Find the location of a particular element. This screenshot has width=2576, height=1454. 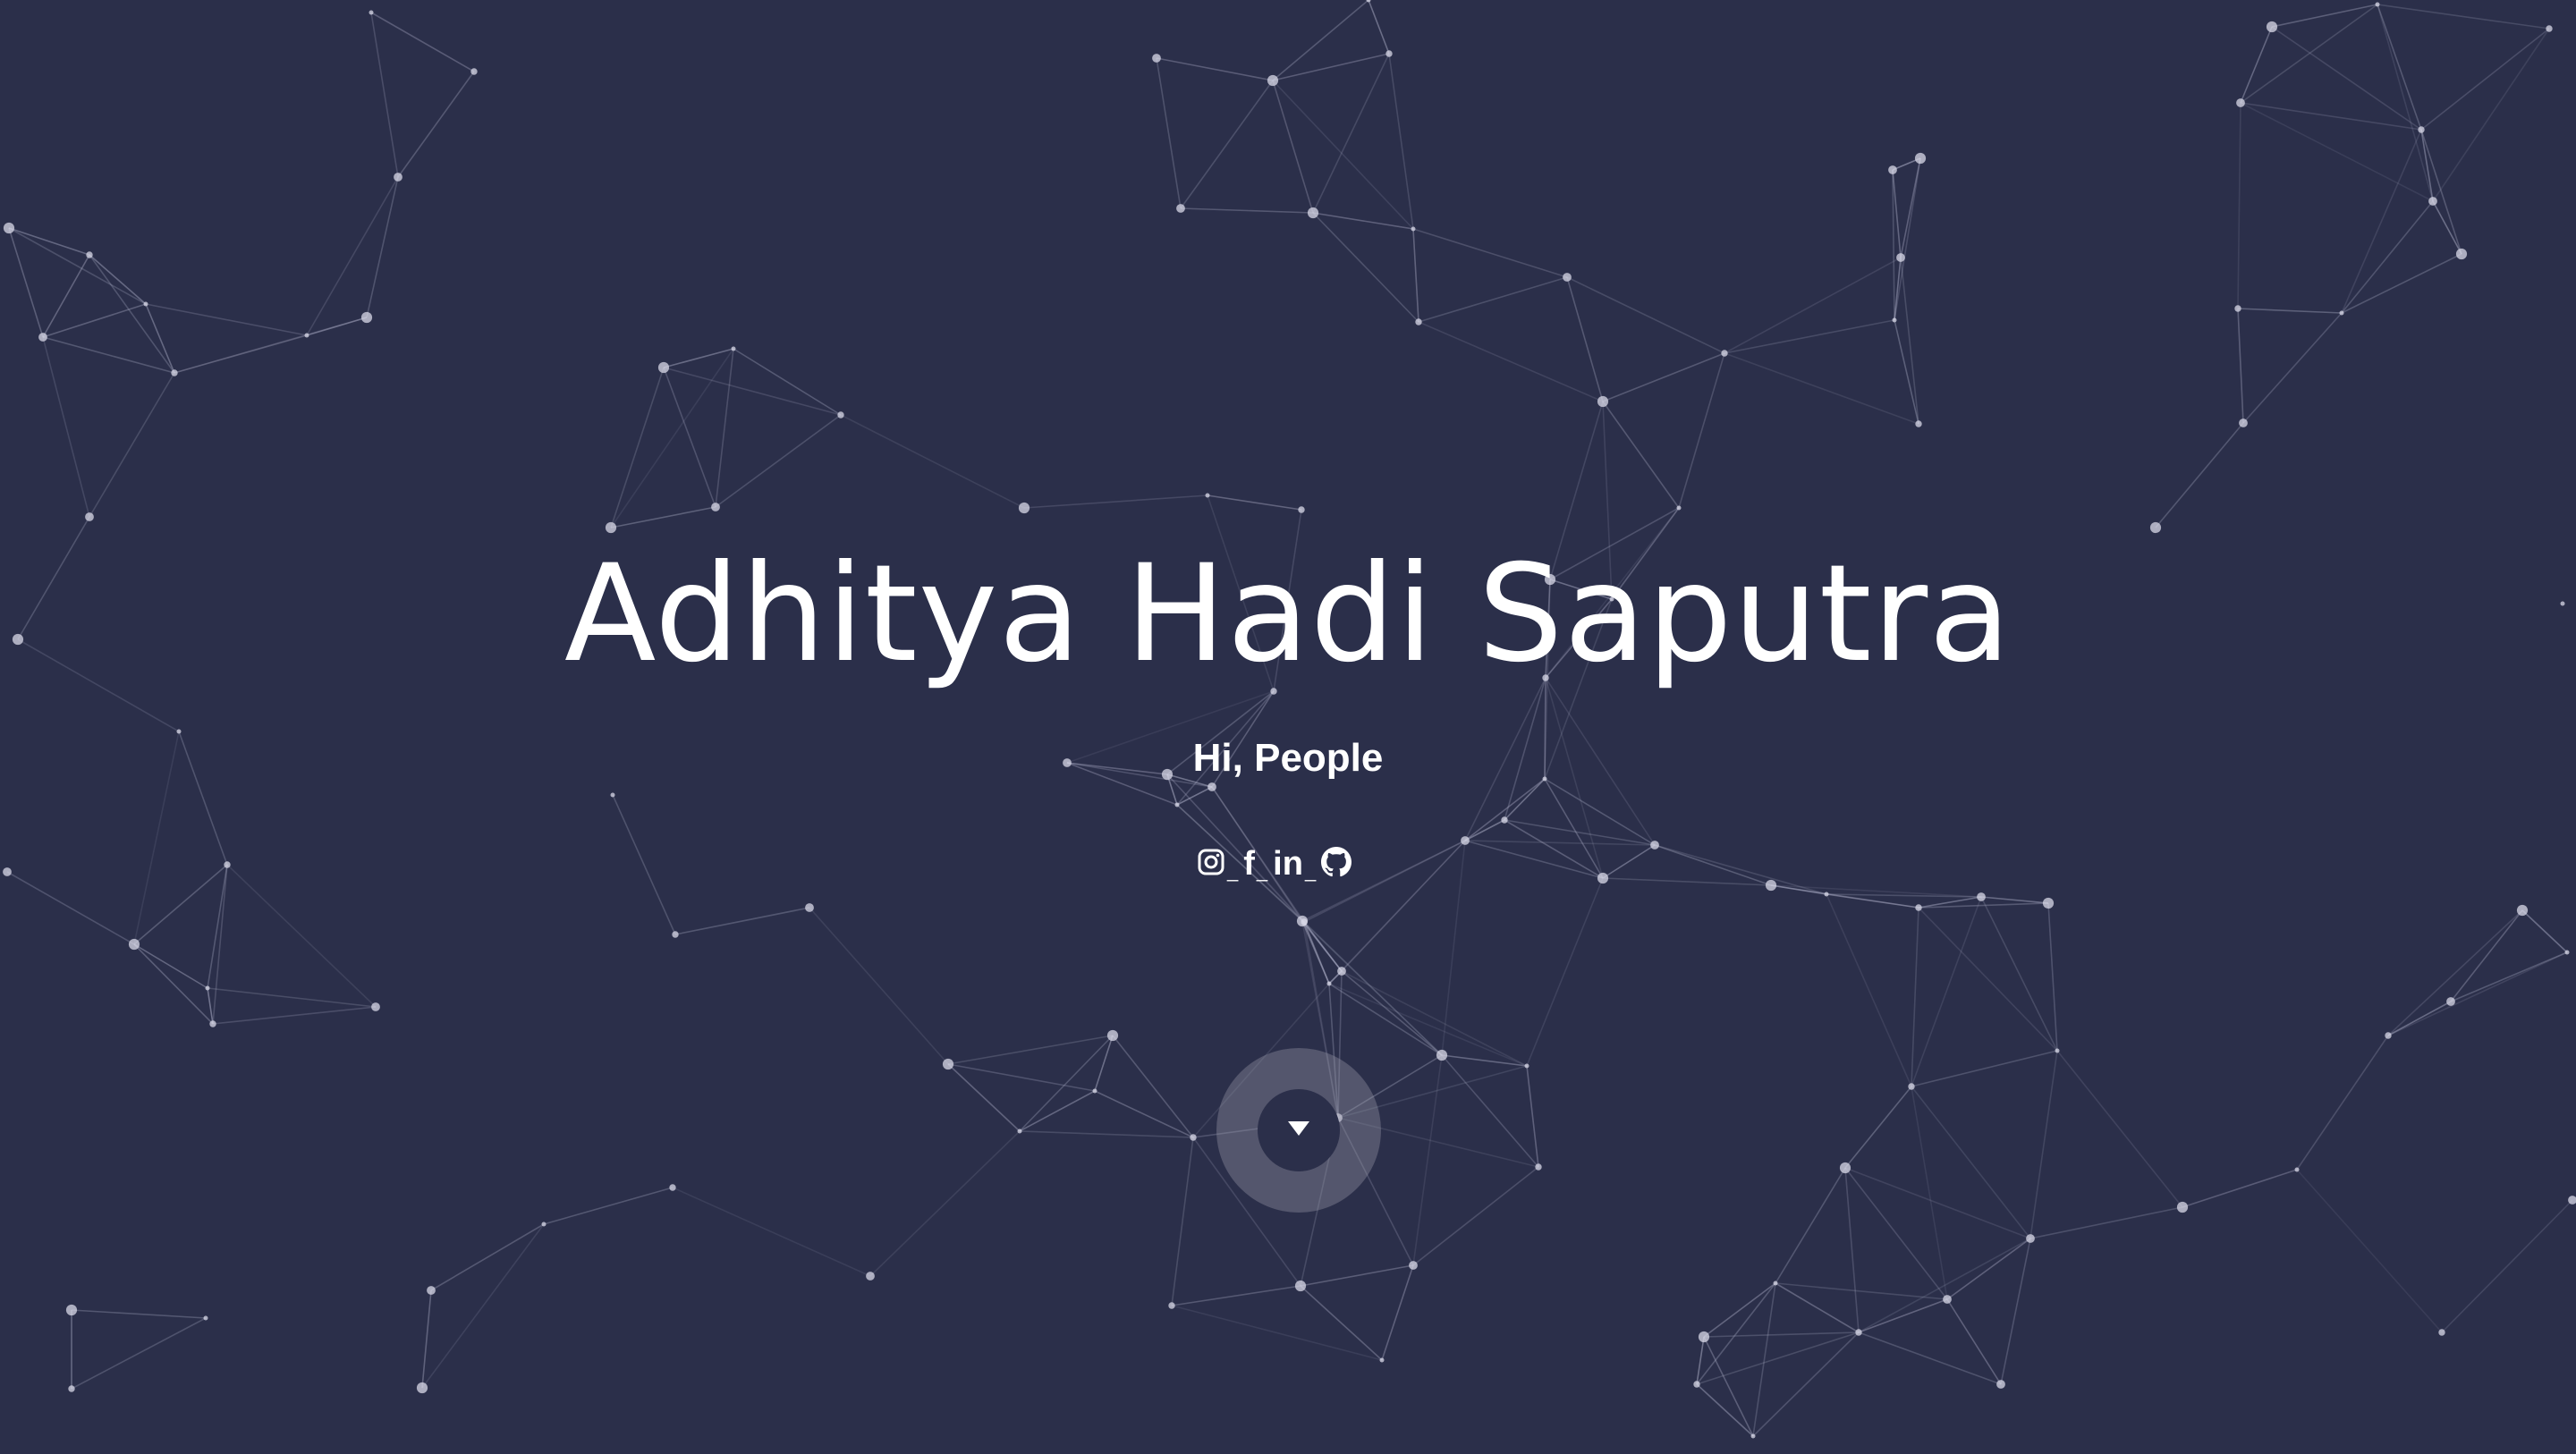

linkedin-icon: in is located at coordinates (1288, 864).